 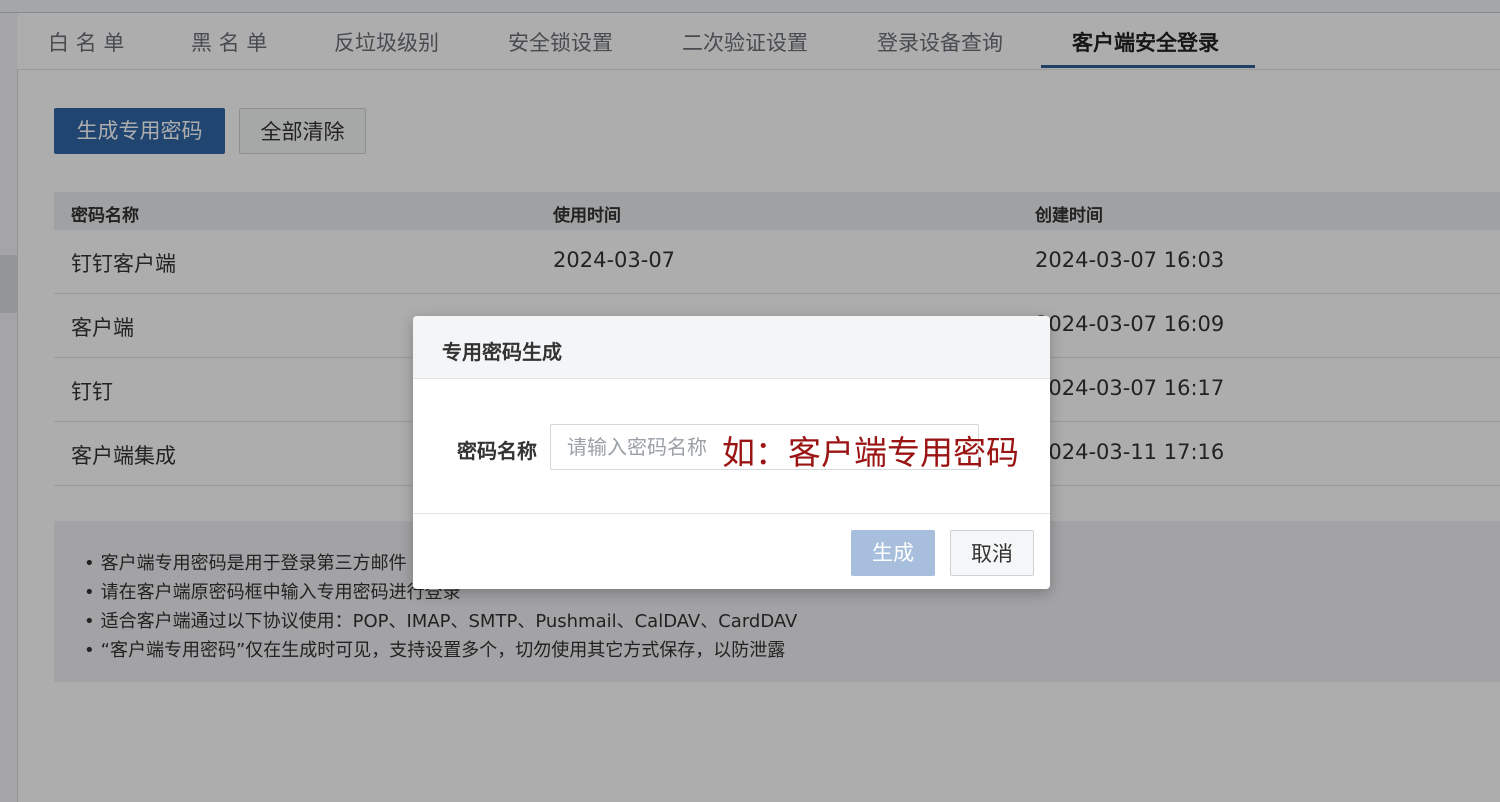 What do you see at coordinates (497, 451) in the screenshot?
I see `password-name-label: 密码名称` at bounding box center [497, 451].